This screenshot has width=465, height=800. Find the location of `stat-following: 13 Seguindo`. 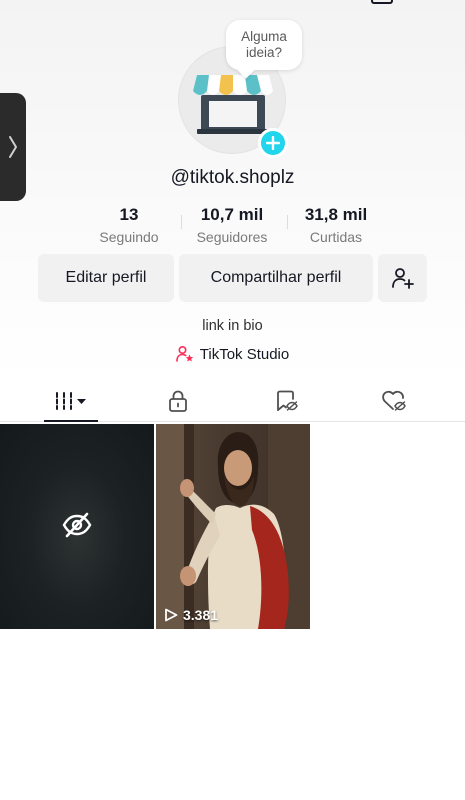

stat-following: 13 Seguindo is located at coordinates (129, 225).